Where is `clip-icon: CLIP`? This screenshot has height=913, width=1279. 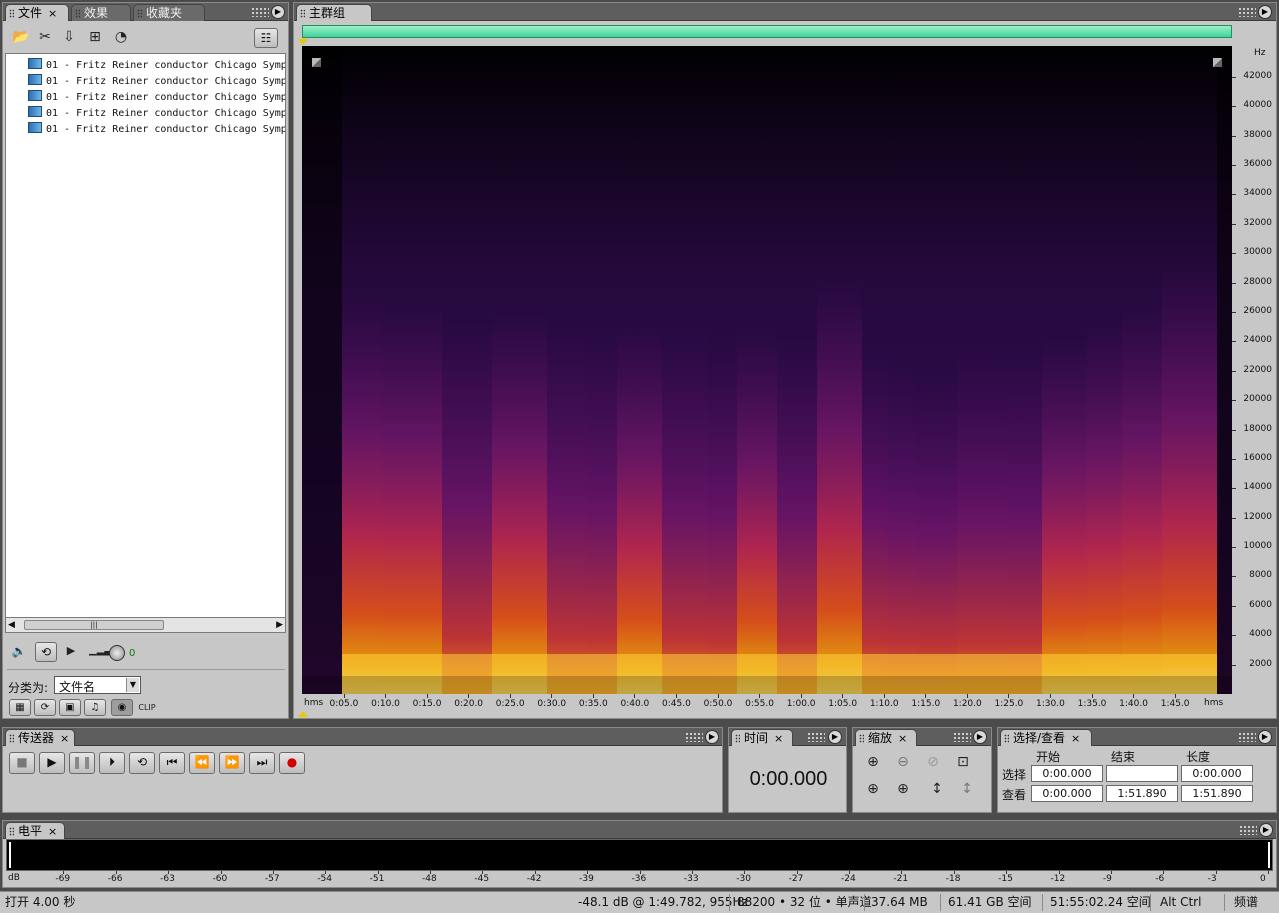
clip-icon: CLIP is located at coordinates (147, 708).